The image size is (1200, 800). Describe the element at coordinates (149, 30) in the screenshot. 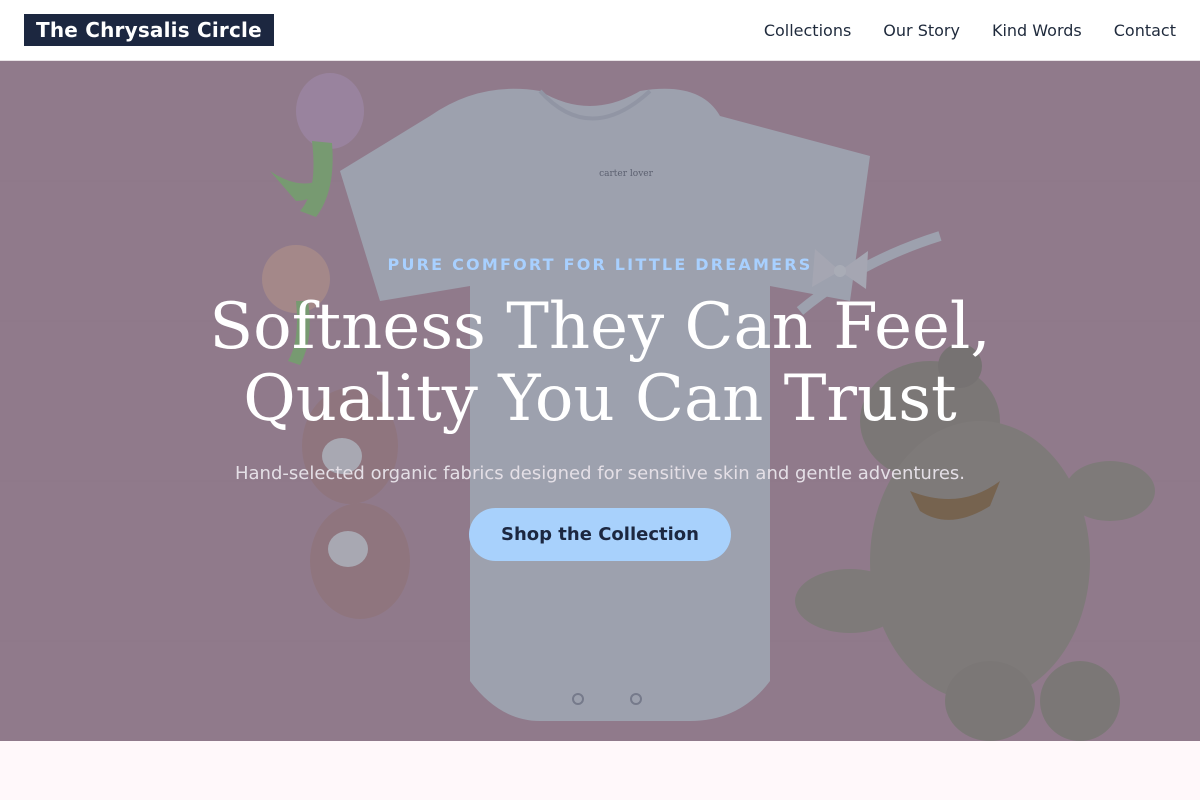

I see `brand-logo: The Chrysalis Circle` at that location.